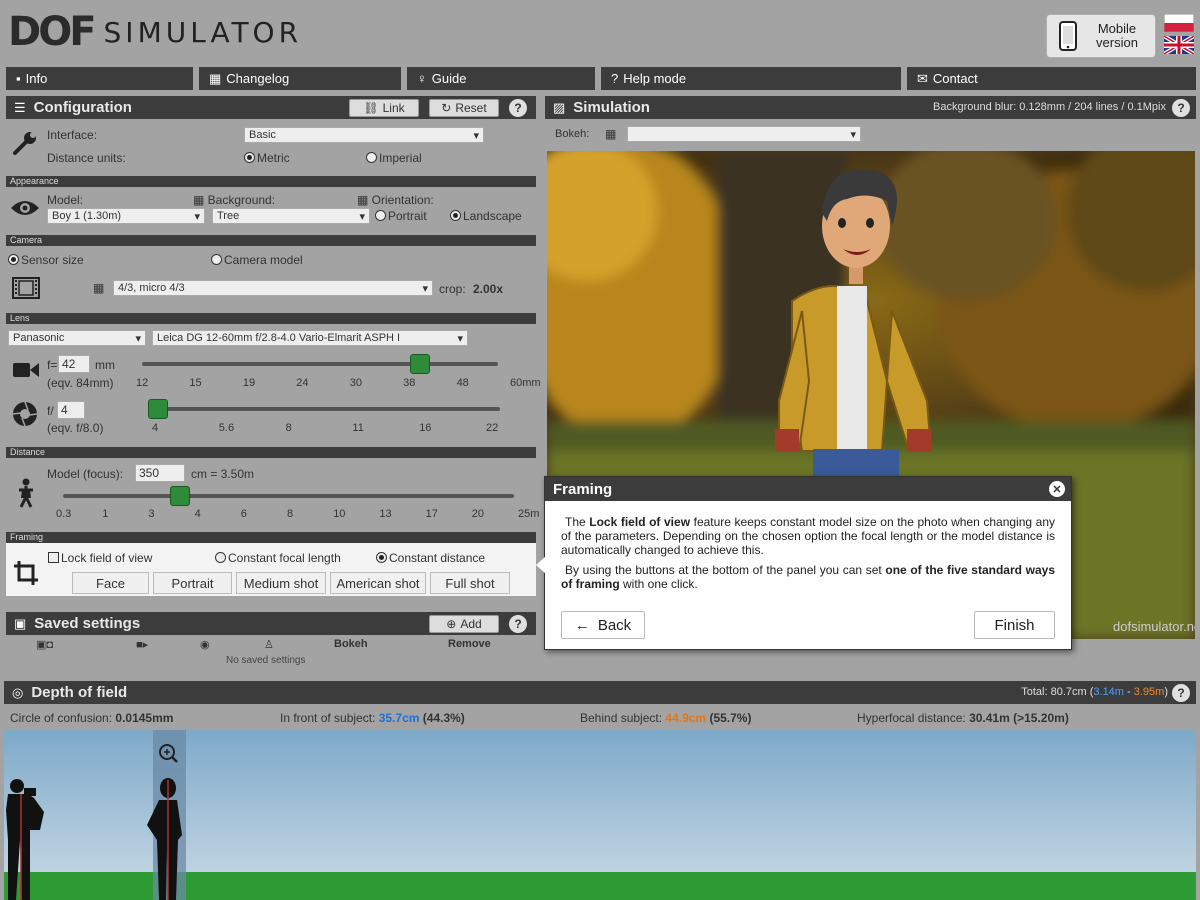 The height and width of the screenshot is (900, 1200). What do you see at coordinates (744, 134) in the screenshot?
I see `bokeh-select: ▾` at bounding box center [744, 134].